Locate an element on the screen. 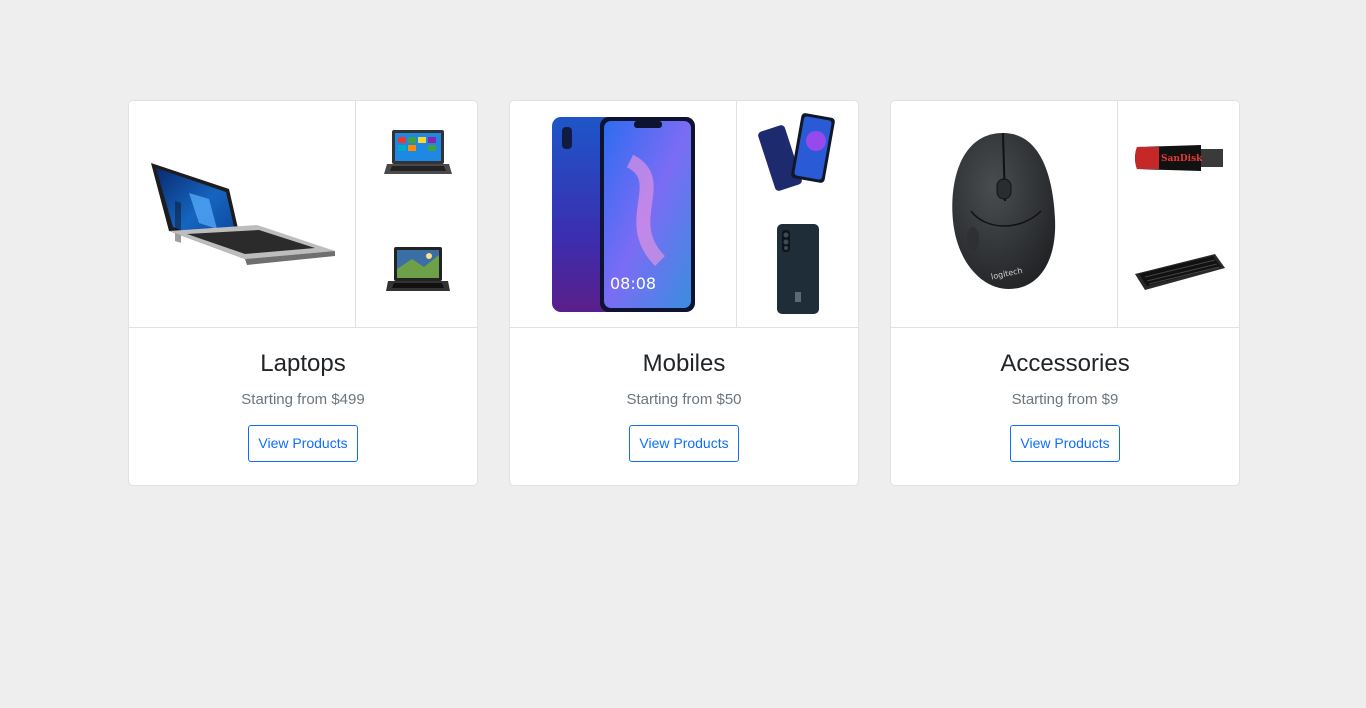 This screenshot has height=708, width=1366. usb-drive-image: SanDisk is located at coordinates (1178, 157).